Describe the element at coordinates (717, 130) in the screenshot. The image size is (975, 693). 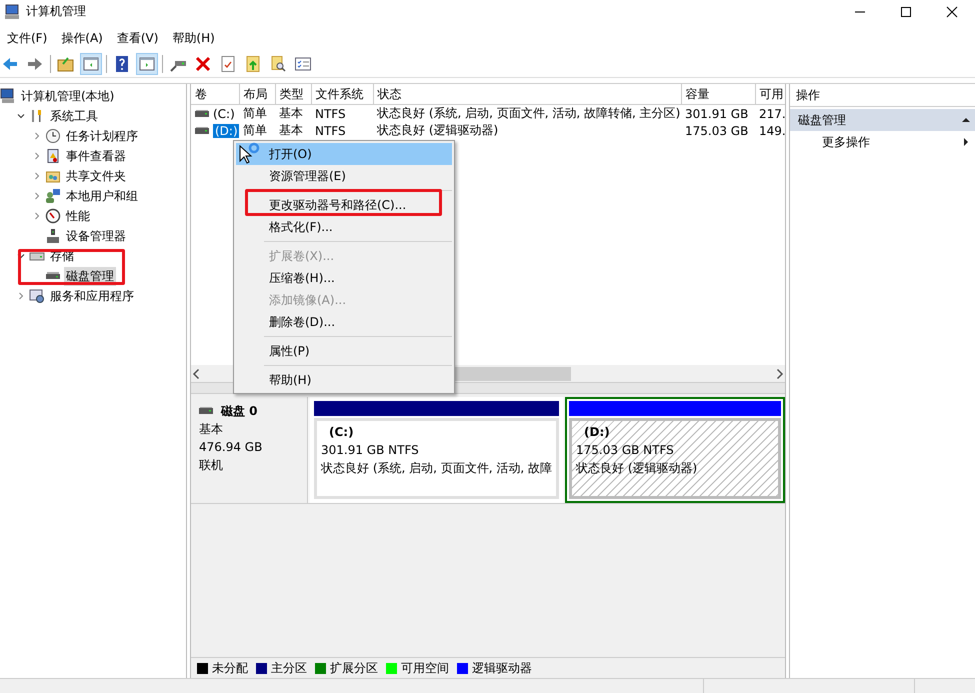
I see `table-cell-text: 175.03 GB` at that location.